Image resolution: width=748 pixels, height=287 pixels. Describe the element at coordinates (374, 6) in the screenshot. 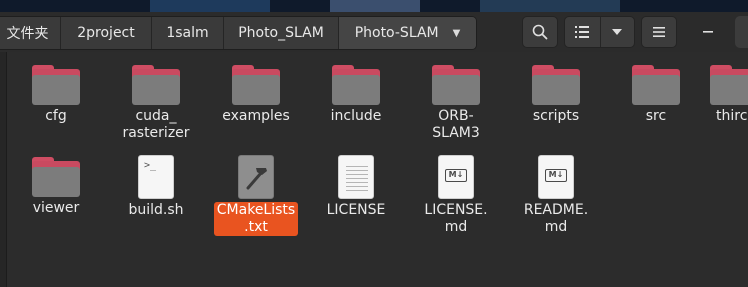

I see `desktop-wallpaper-strip` at that location.